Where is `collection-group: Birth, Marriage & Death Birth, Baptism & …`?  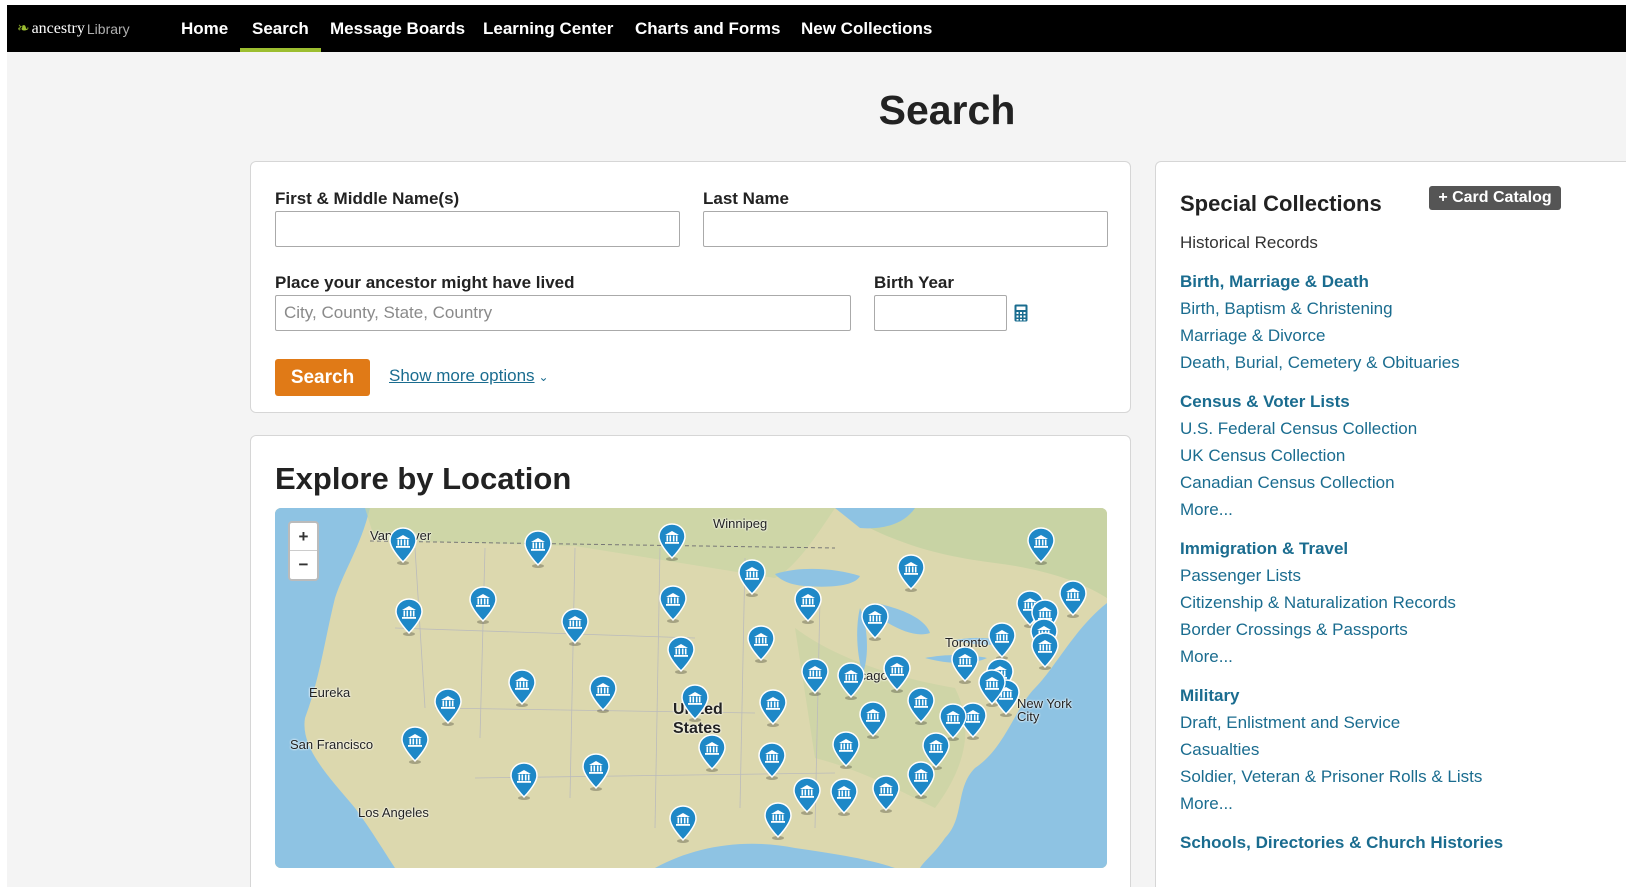
collection-group: Birth, Marriage & Death Birth, Baptism & … is located at coordinates (1375, 322).